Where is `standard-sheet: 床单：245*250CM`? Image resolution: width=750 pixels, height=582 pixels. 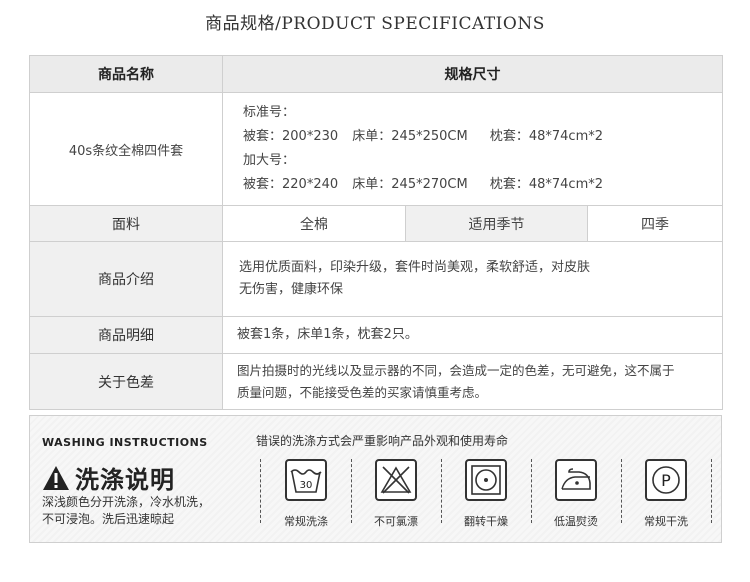
standard-sheet: 床单：245*250CM is located at coordinates (410, 136).